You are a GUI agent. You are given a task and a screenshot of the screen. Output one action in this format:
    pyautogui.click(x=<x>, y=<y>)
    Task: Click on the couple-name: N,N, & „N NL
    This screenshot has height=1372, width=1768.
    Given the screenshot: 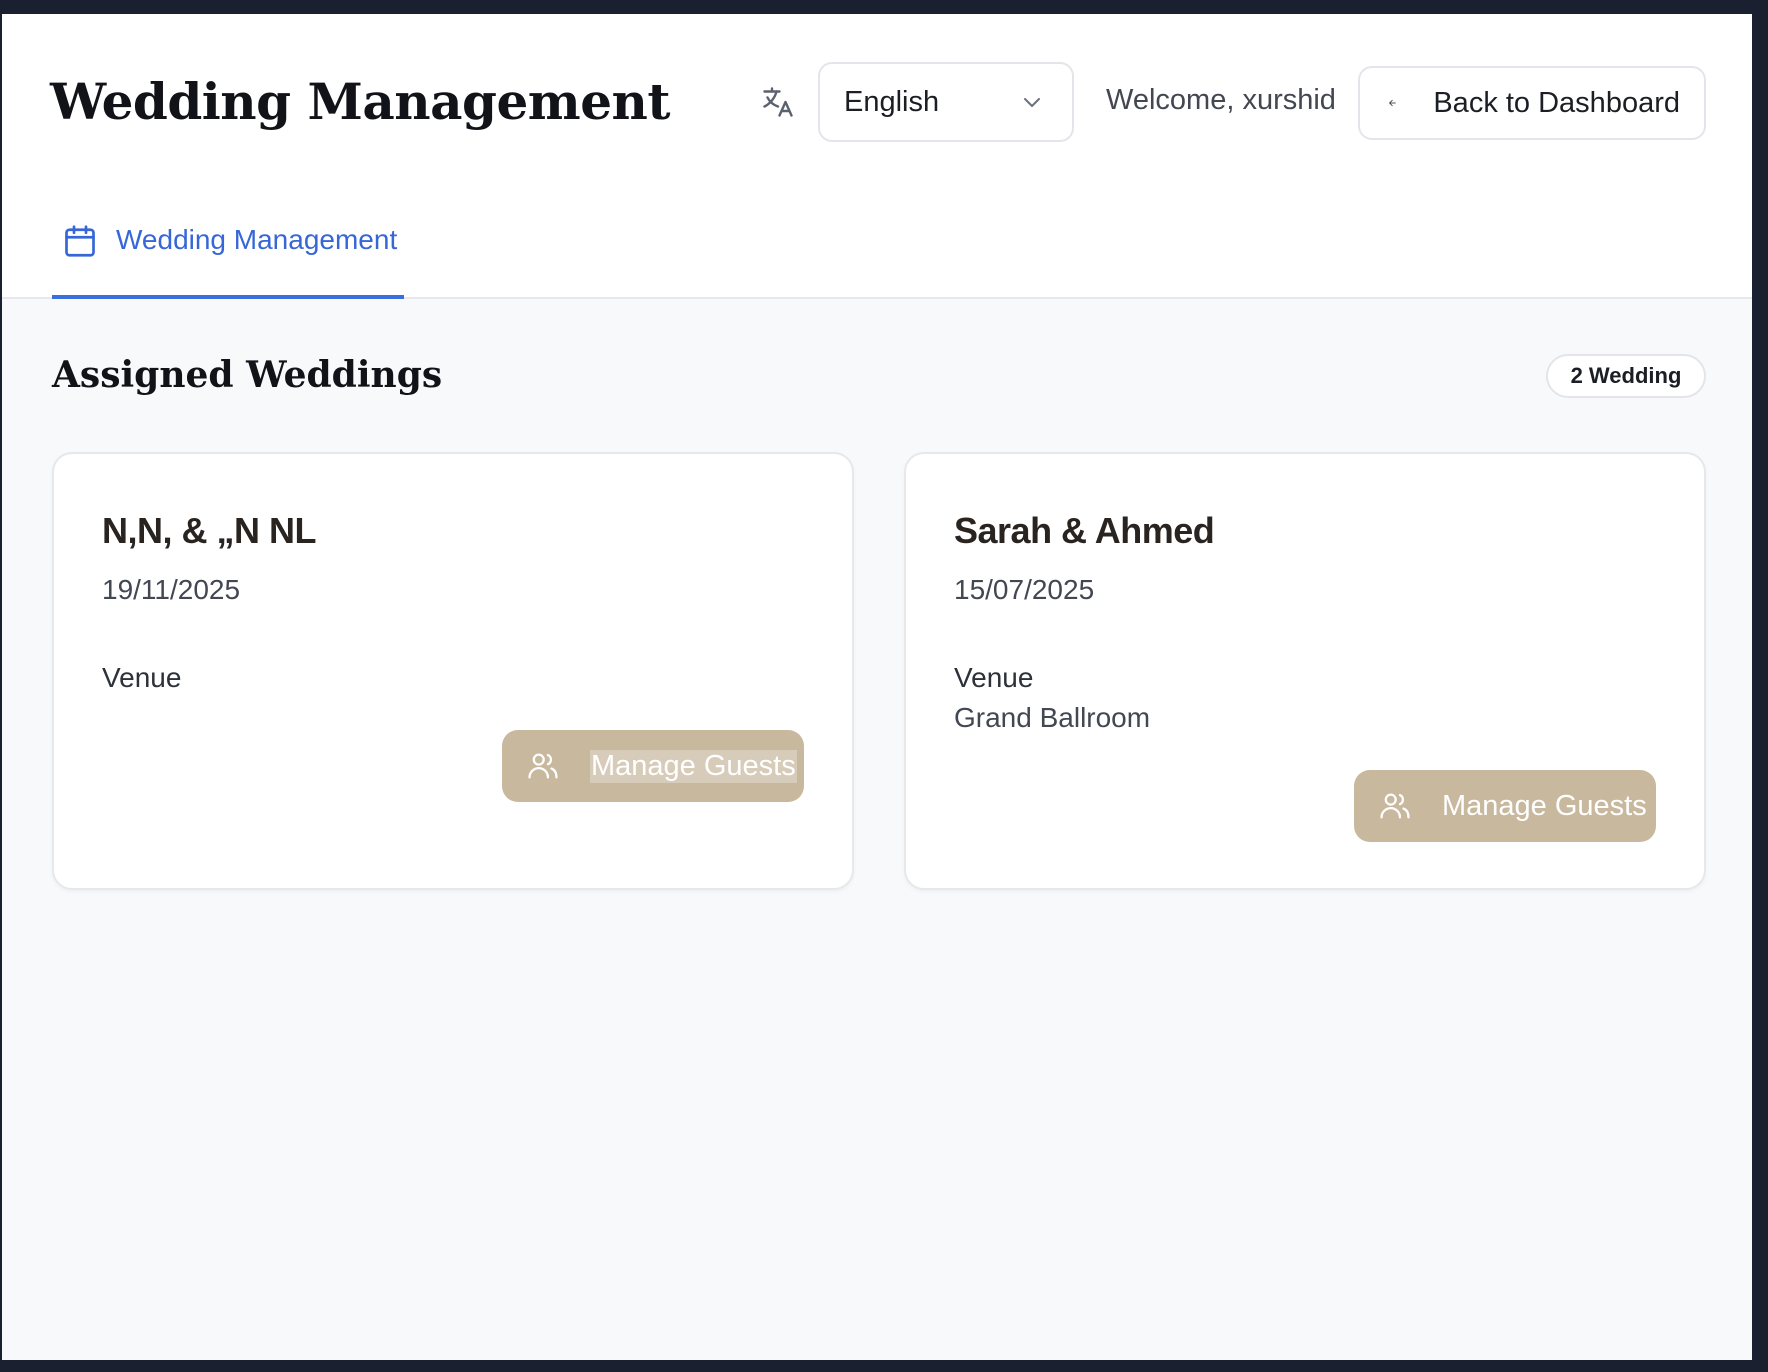 What is the action you would take?
    pyautogui.click(x=209, y=530)
    